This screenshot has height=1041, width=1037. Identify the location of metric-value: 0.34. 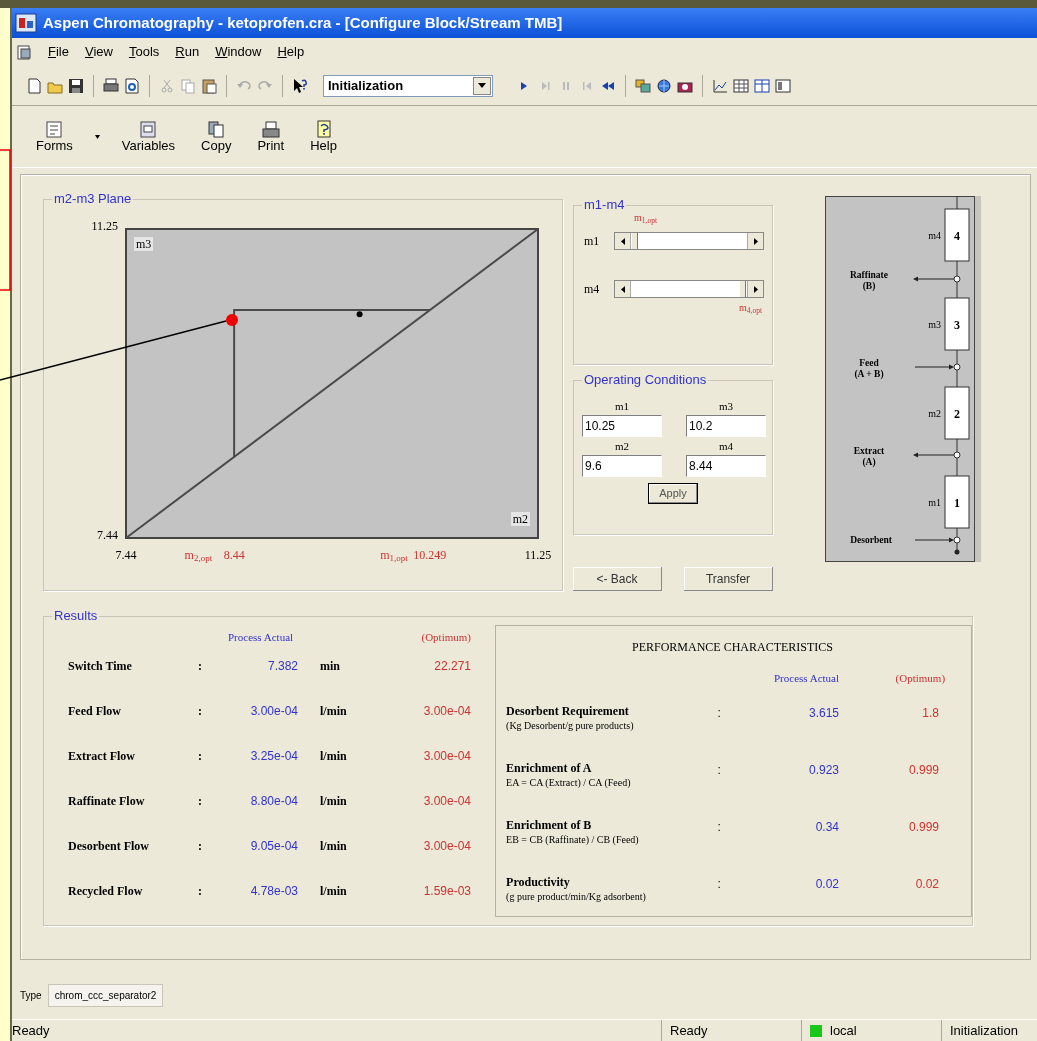
(827, 827).